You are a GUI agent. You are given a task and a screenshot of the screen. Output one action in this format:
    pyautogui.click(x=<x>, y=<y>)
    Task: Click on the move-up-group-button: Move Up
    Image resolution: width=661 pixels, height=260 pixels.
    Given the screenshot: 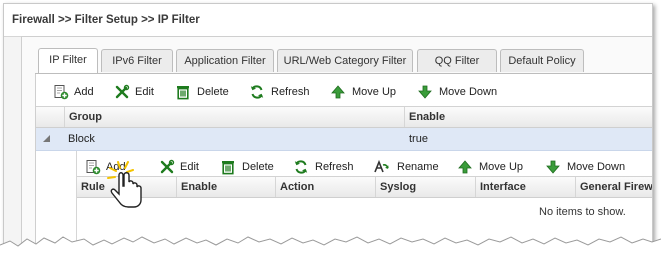 What is the action you would take?
    pyautogui.click(x=365, y=92)
    